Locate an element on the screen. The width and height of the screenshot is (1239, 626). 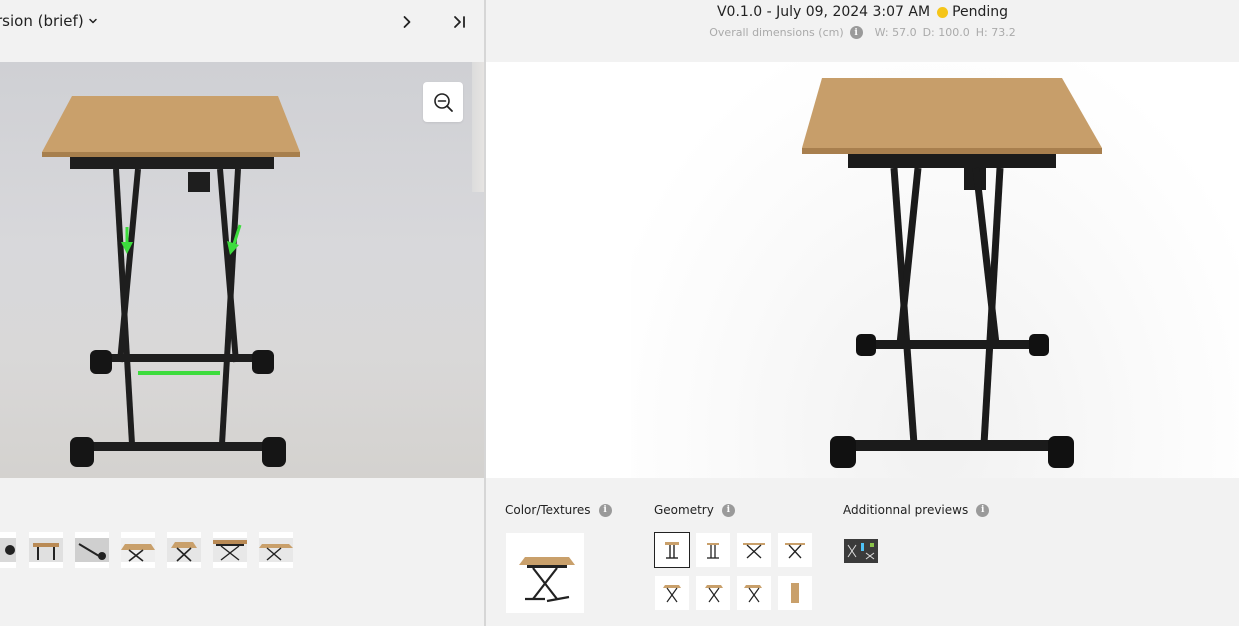
geometry-option-side-alt is located at coordinates (795, 550).